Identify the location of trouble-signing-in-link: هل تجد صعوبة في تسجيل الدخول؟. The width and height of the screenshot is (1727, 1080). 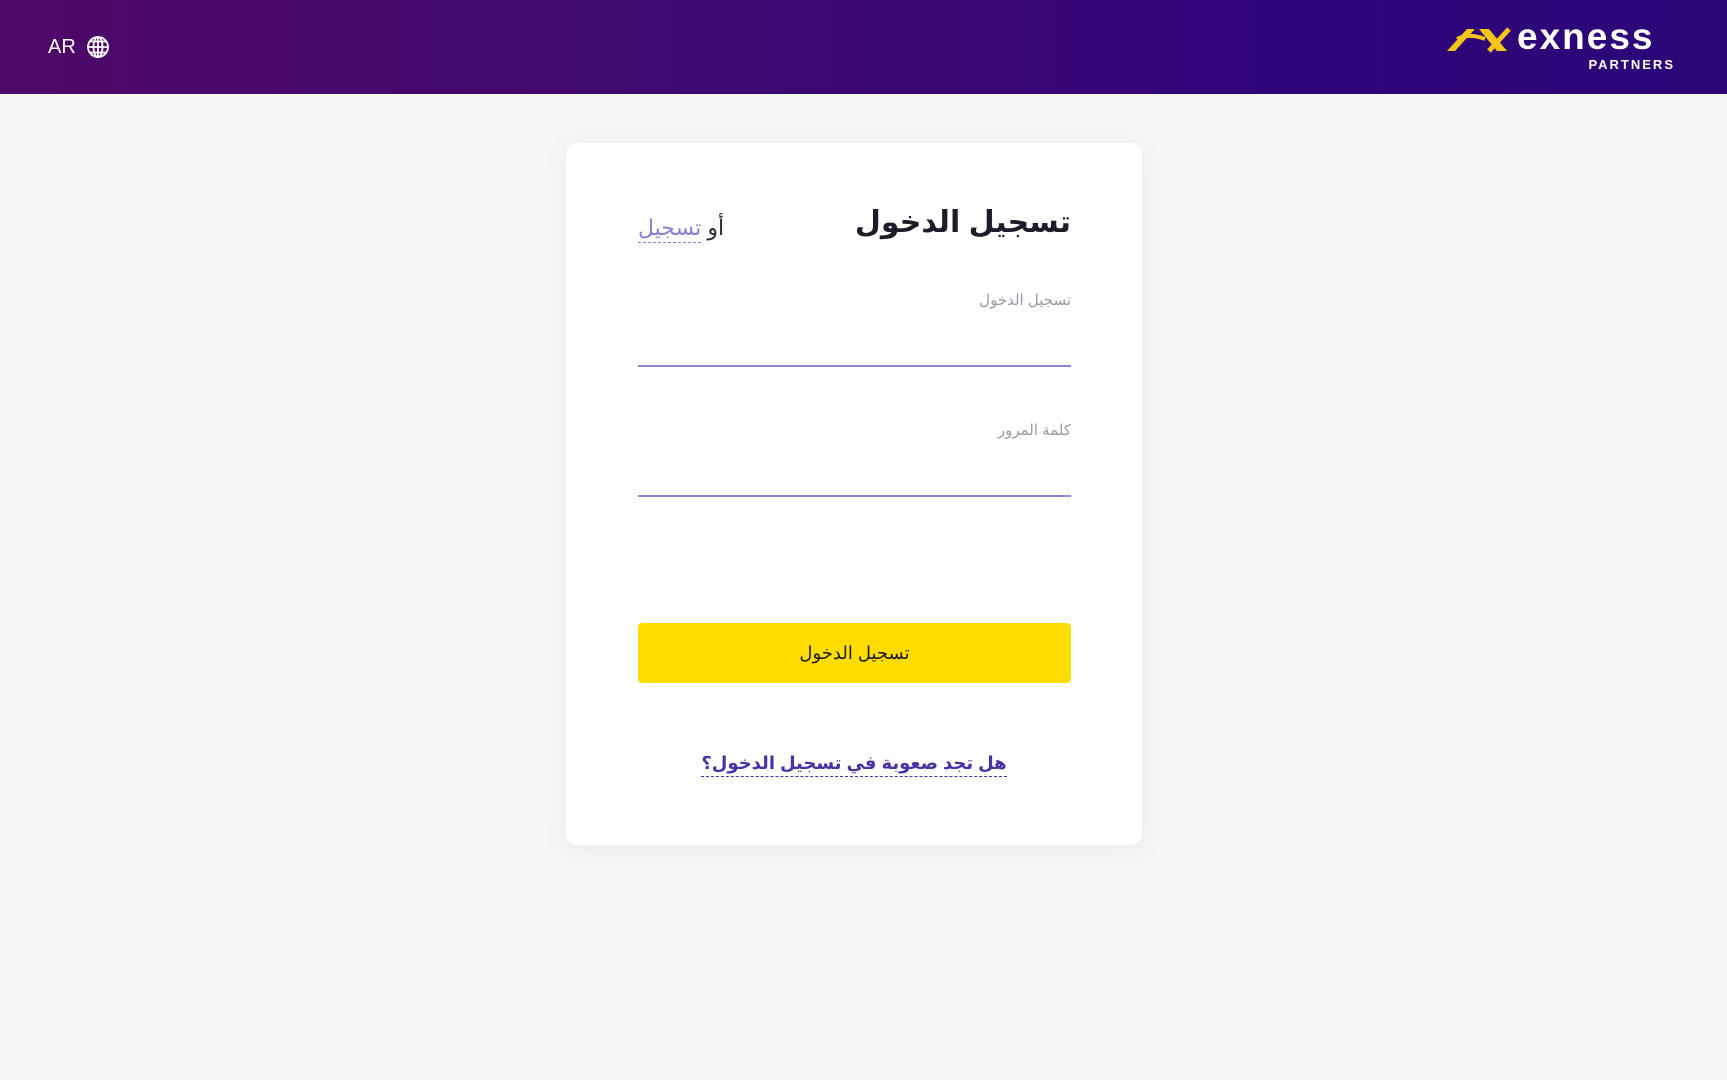
(854, 765).